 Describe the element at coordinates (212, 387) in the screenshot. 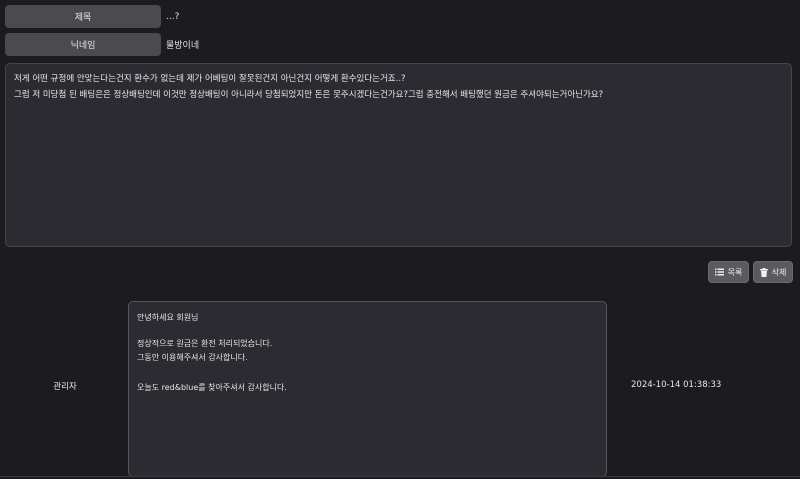

I see `reply-line: 오늘도 red&blue를 찾아주셔서 감사합니다.` at that location.